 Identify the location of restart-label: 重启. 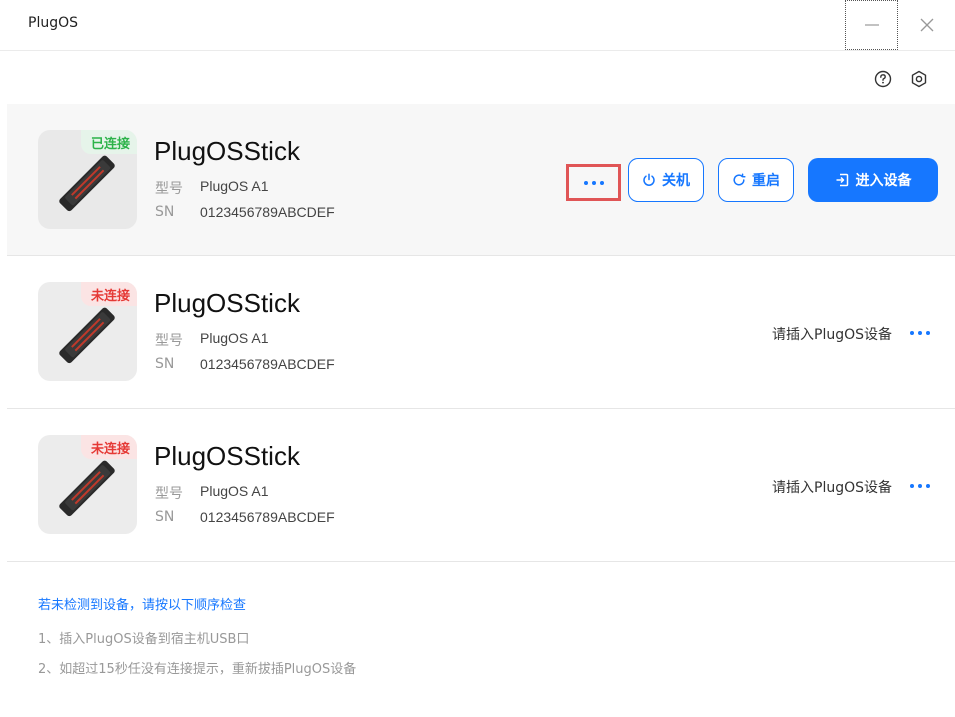
(766, 181).